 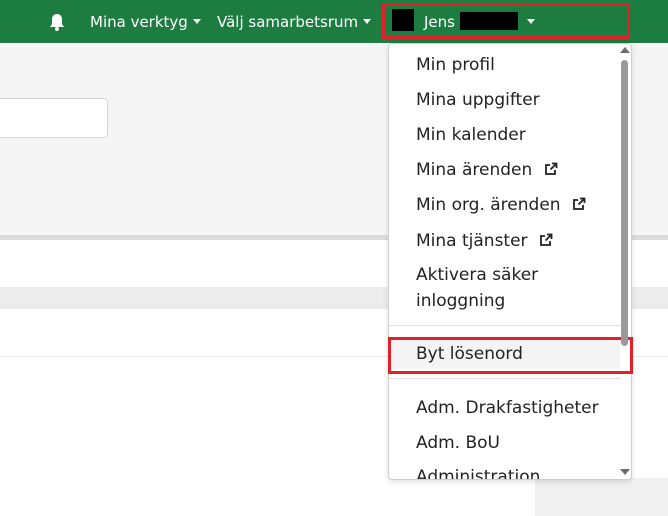 I want to click on tools-menu-label: Mina verktyg, so click(x=139, y=21).